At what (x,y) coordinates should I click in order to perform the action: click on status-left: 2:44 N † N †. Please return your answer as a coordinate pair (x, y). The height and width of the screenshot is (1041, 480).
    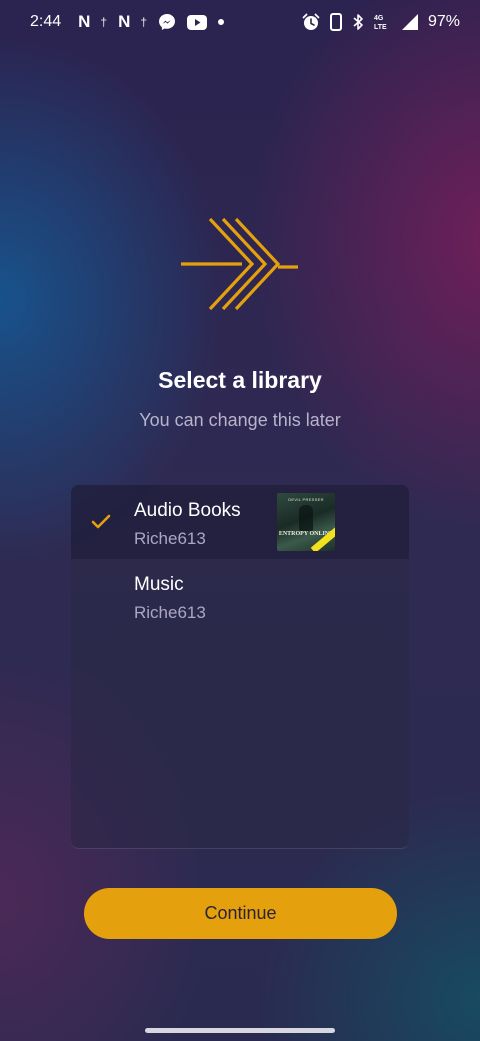
    Looking at the image, I should click on (127, 22).